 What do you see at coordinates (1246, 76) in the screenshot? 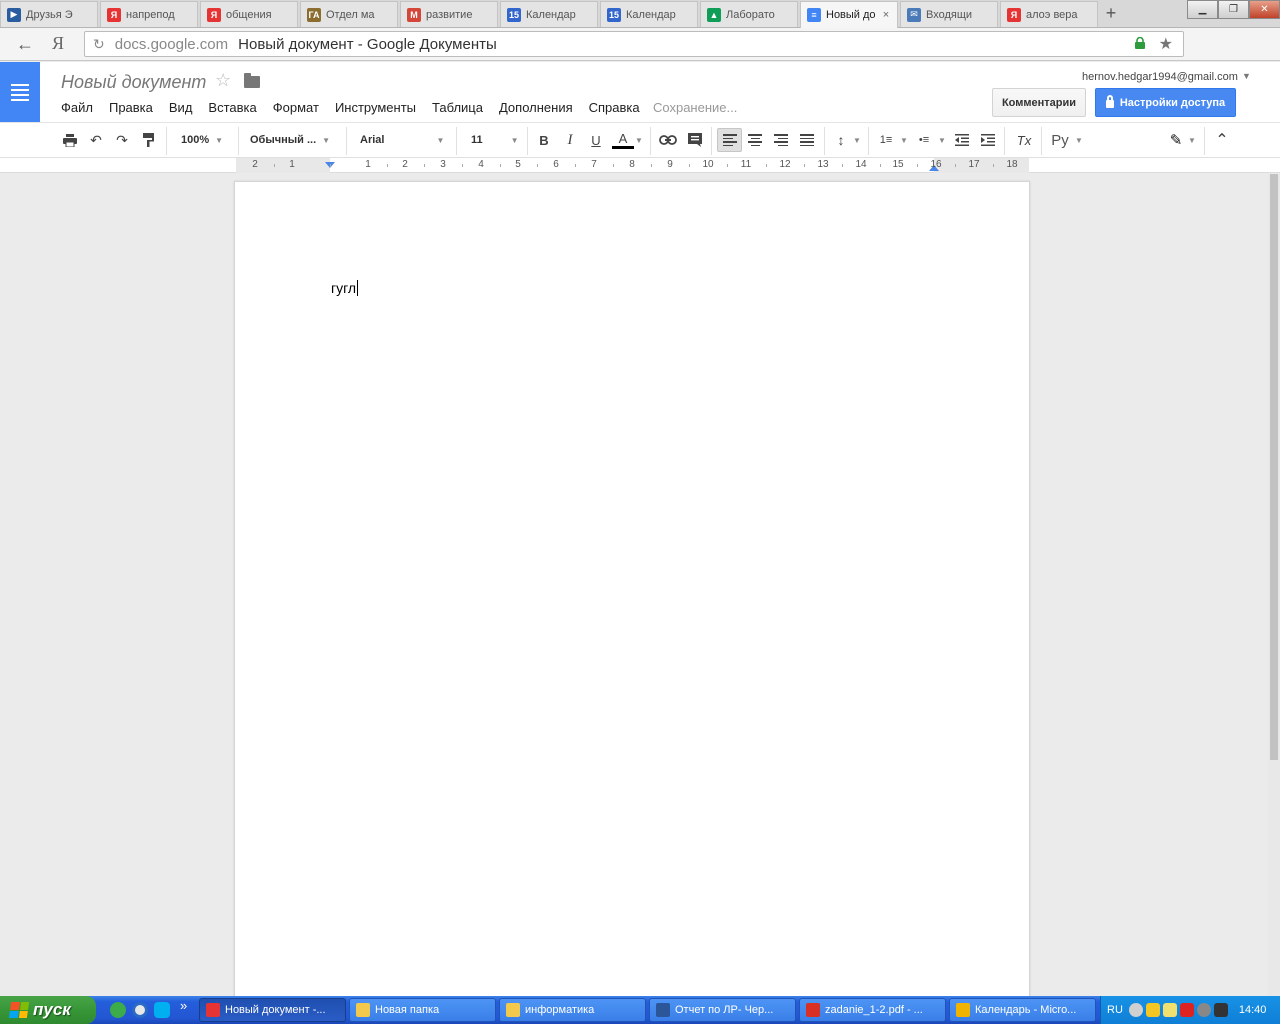
I see `account-caret-icon: ▼` at bounding box center [1246, 76].